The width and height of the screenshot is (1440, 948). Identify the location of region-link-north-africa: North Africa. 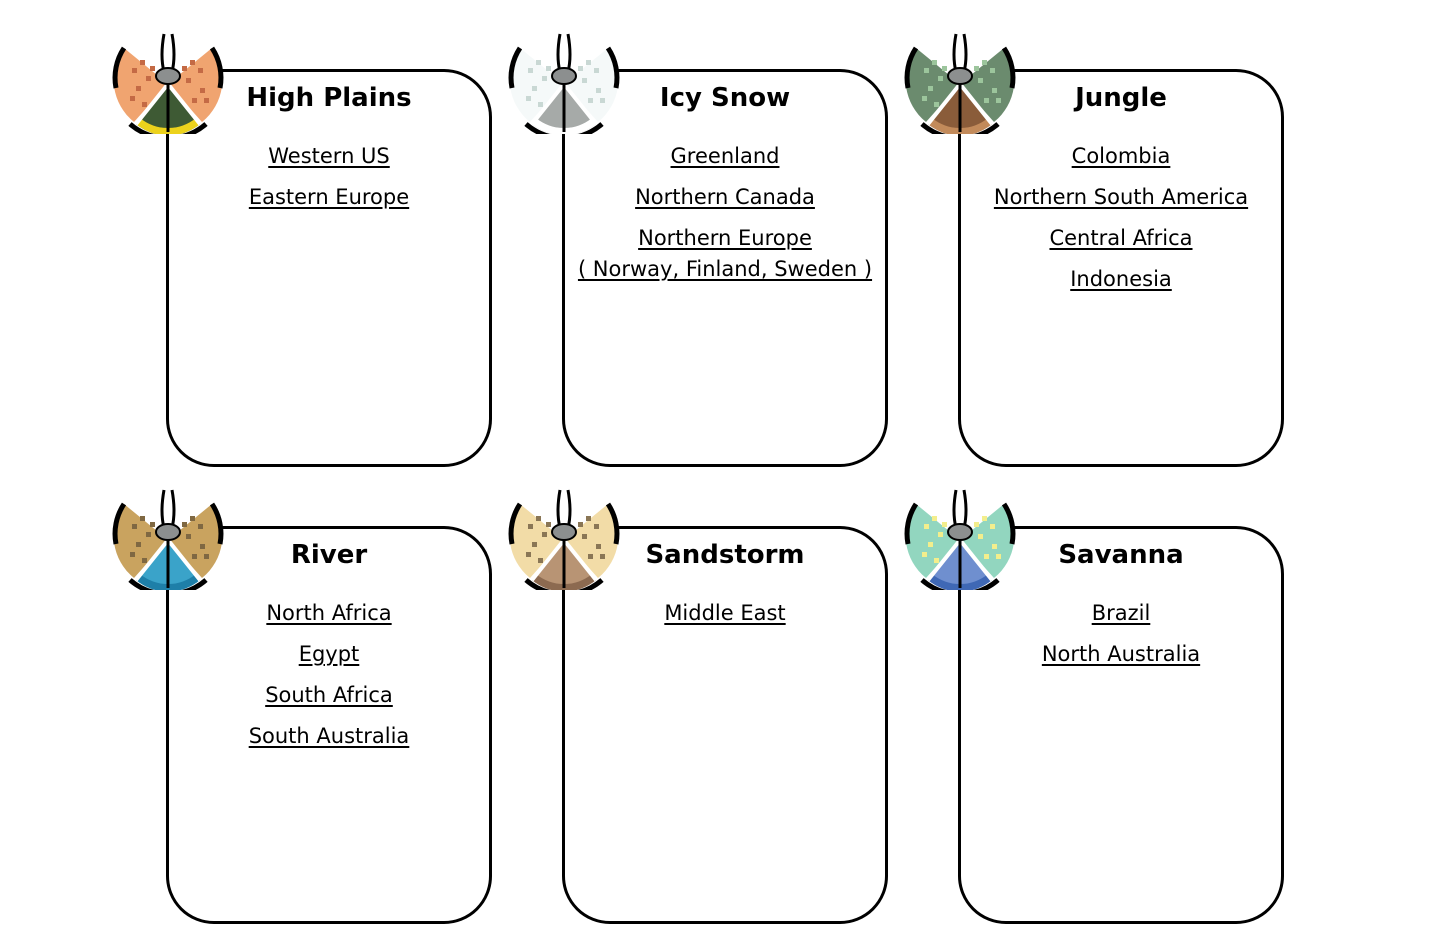
(329, 613).